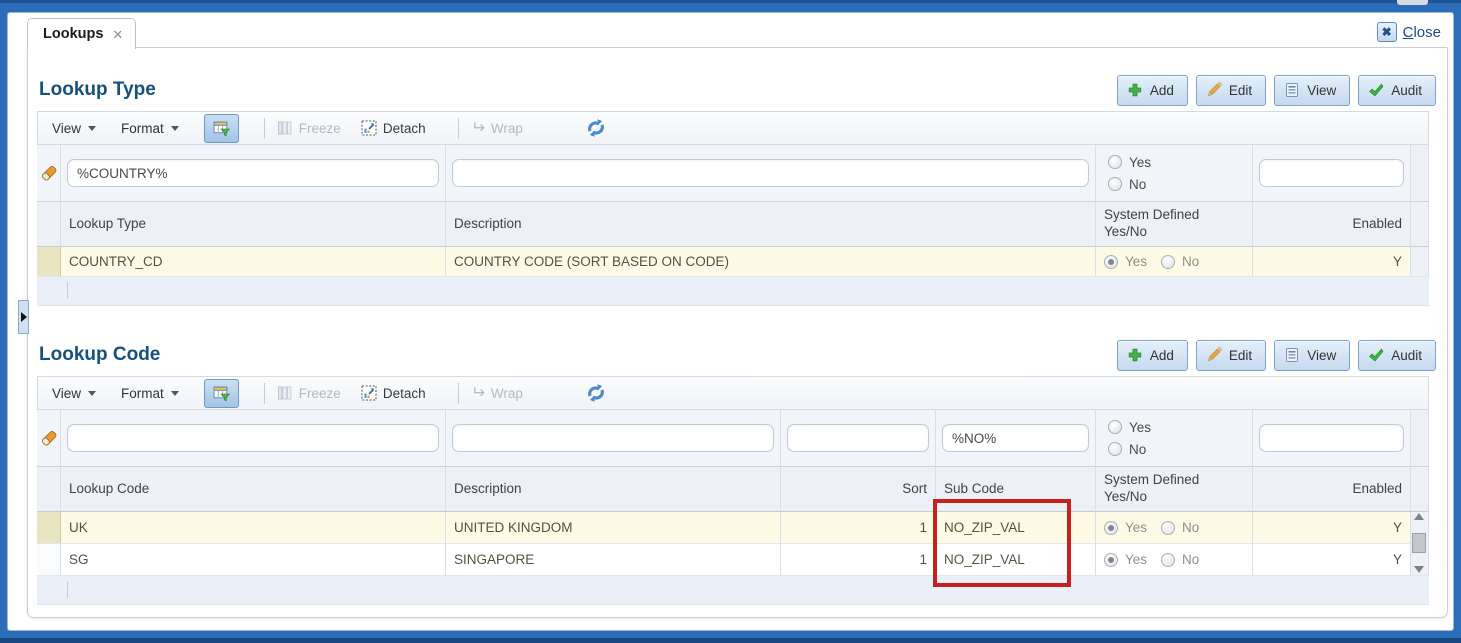 Image resolution: width=1461 pixels, height=643 pixels. I want to click on filter-eraser-cell, so click(49, 438).